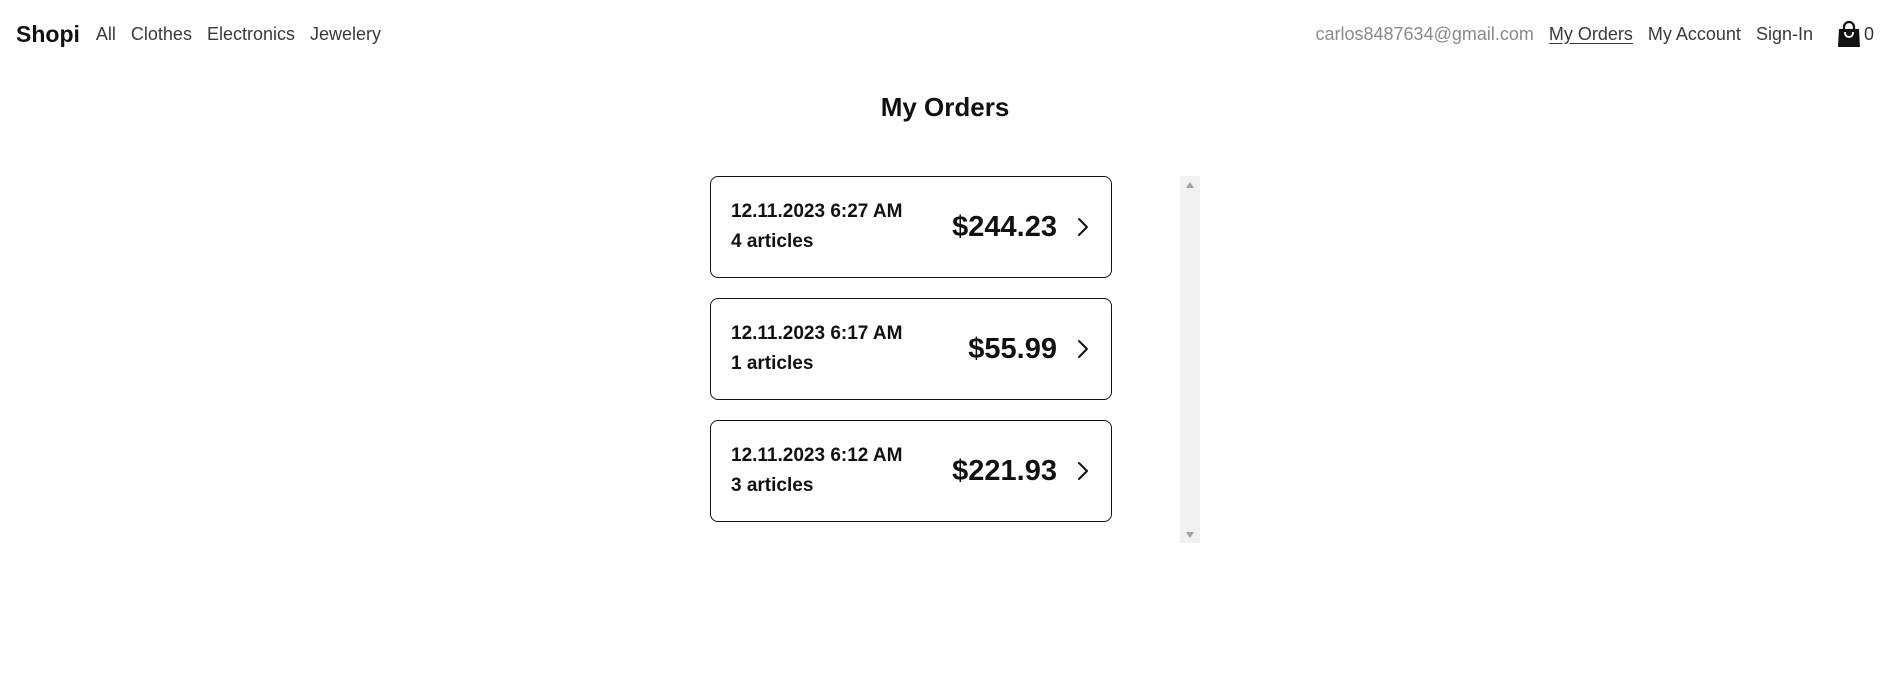  What do you see at coordinates (1848, 33) in the screenshot?
I see `shopping-bag-icon` at bounding box center [1848, 33].